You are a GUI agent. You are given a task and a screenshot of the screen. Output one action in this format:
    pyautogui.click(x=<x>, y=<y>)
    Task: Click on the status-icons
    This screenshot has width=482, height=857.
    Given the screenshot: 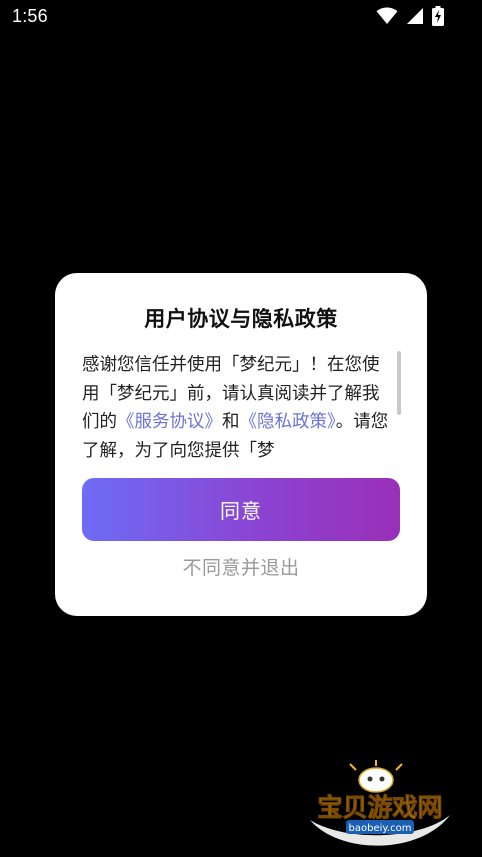 What is the action you would take?
    pyautogui.click(x=410, y=16)
    